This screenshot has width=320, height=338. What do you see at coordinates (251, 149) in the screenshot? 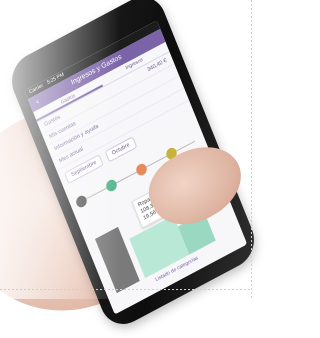
I see `frame-edge-right` at bounding box center [251, 149].